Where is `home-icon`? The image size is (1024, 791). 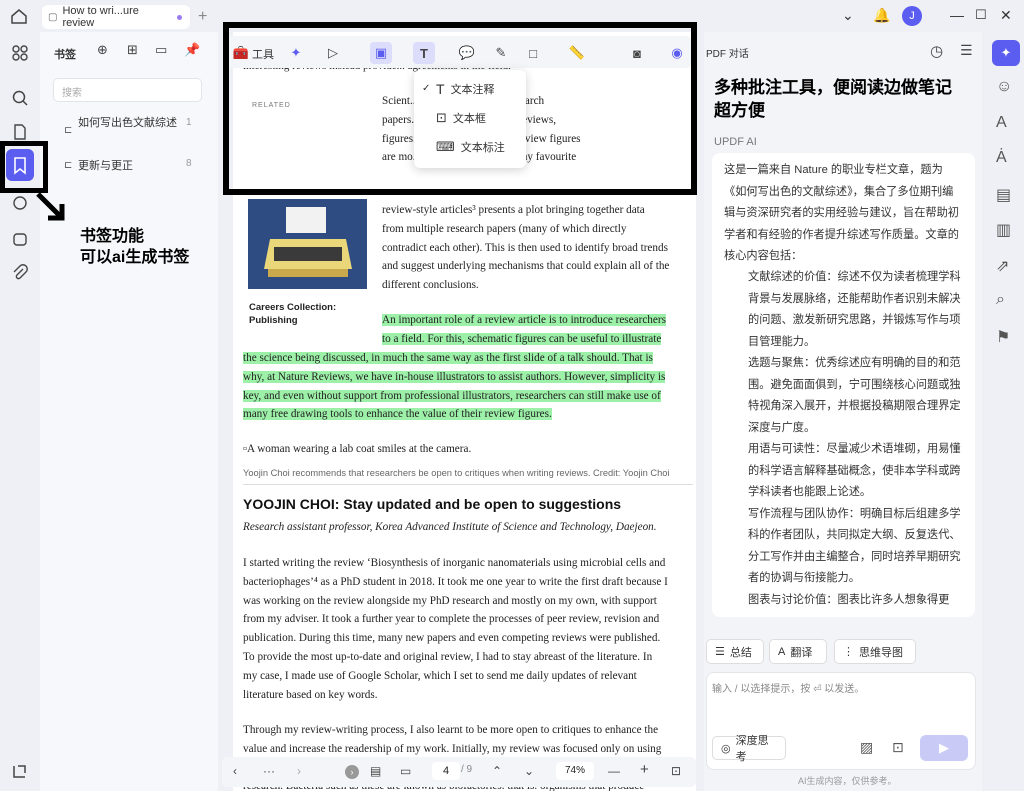
home-icon is located at coordinates (19, 16).